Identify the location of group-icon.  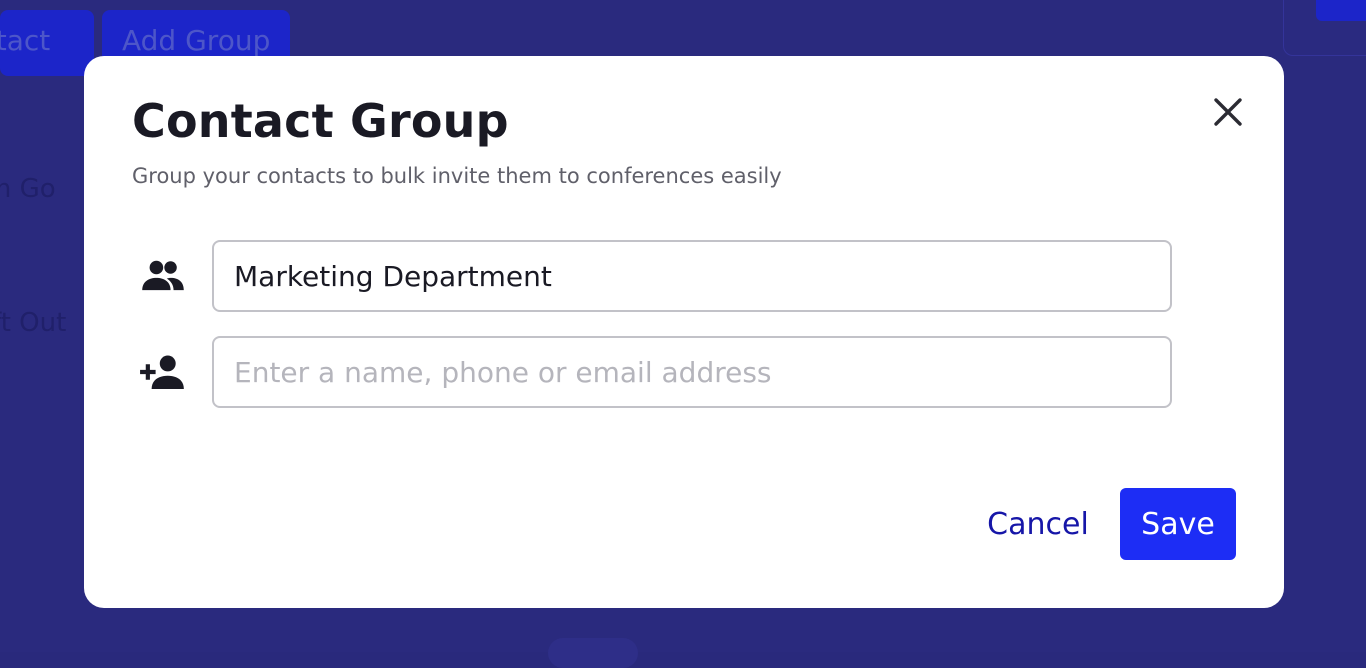
(163, 276).